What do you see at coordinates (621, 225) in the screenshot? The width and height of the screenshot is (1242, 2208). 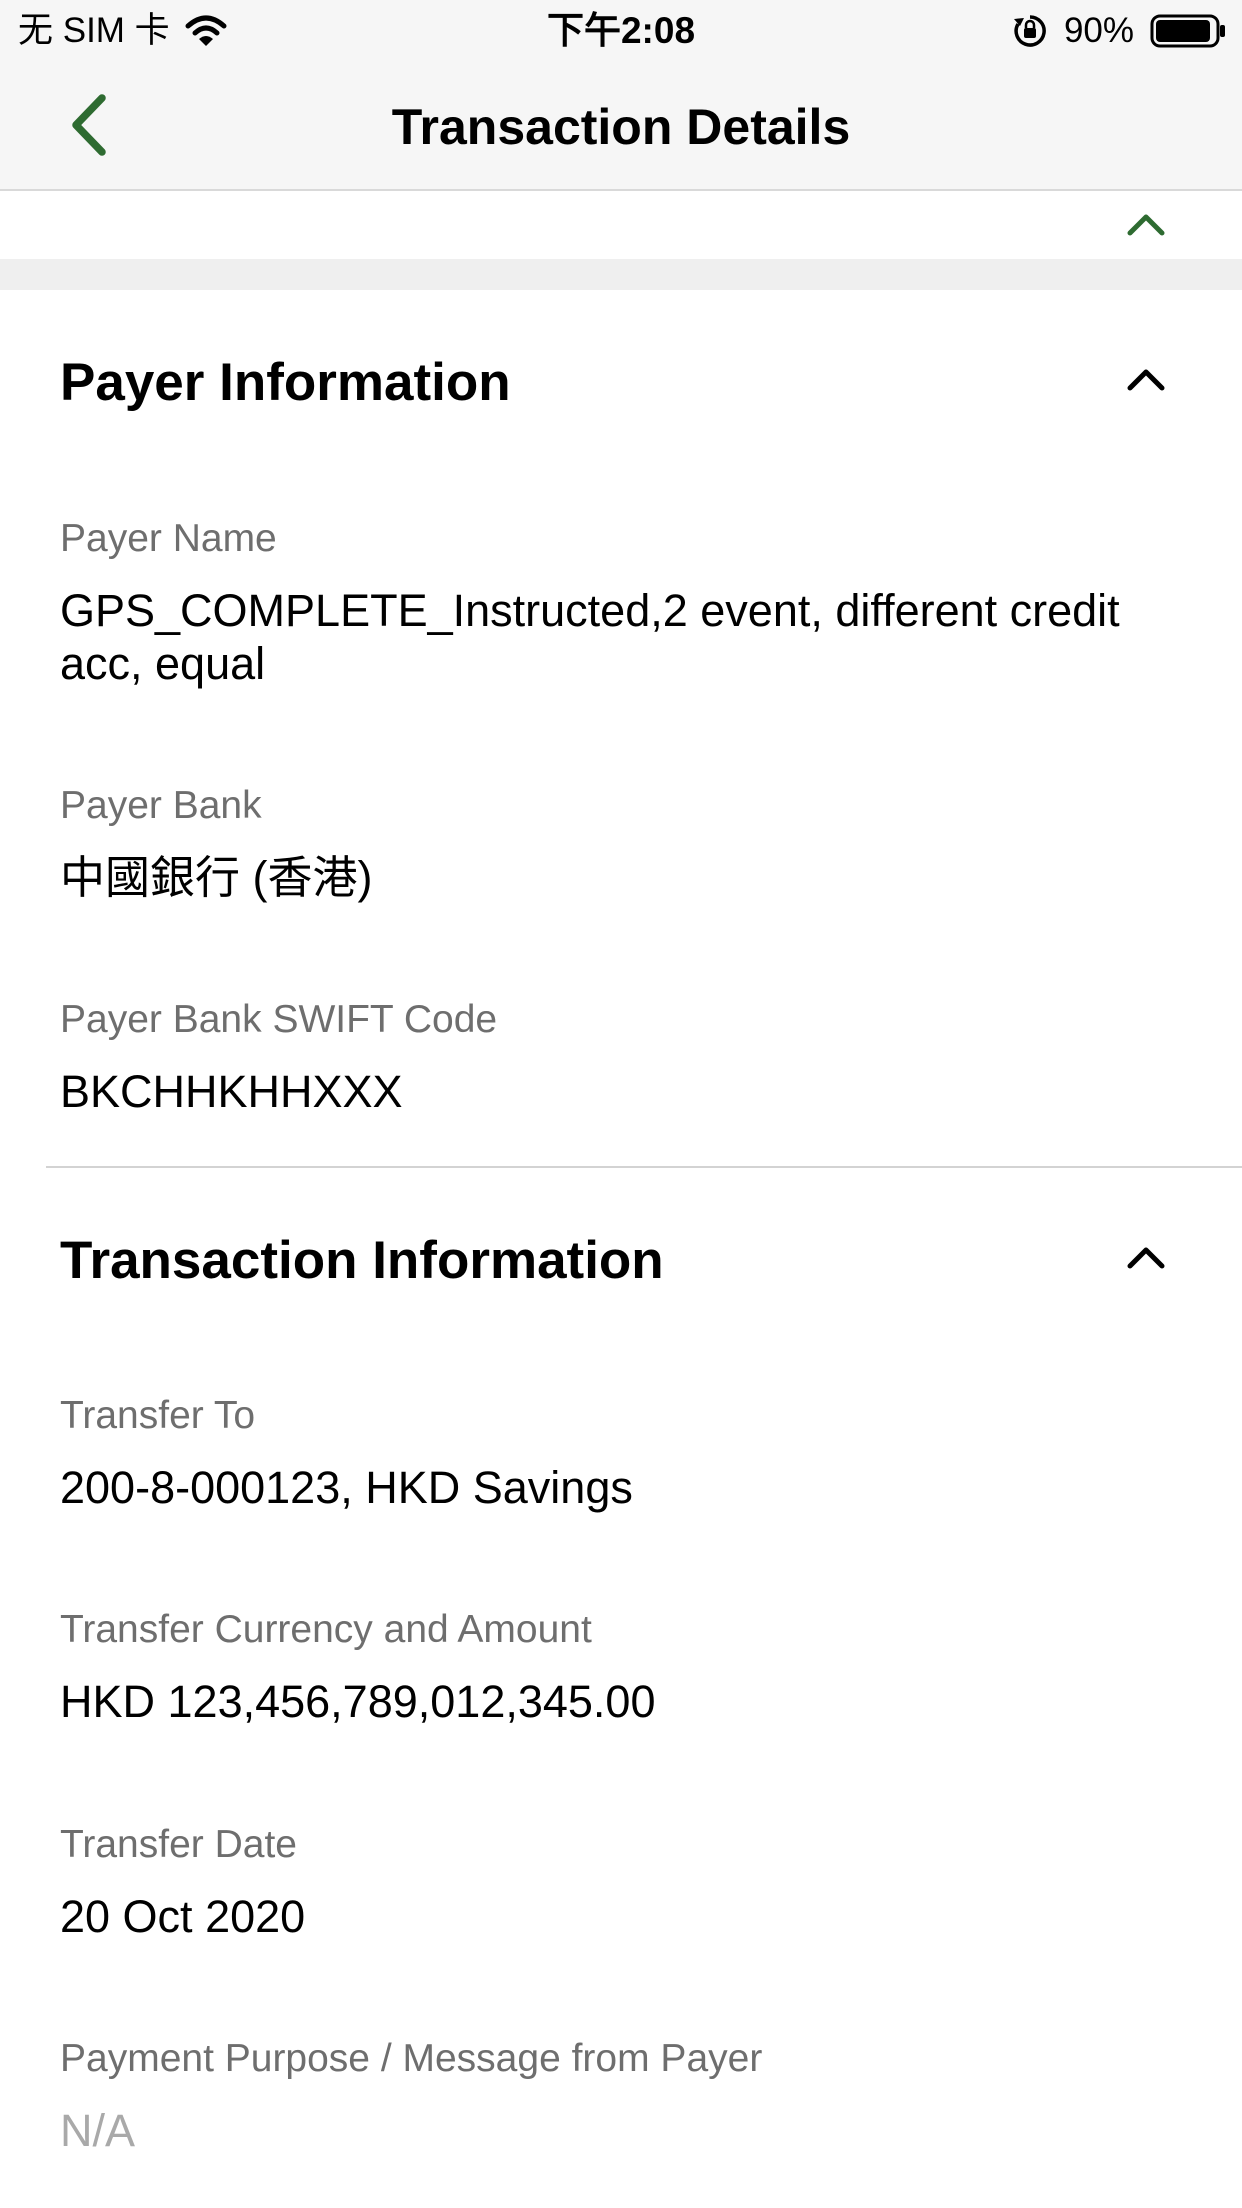 I see `collapsed-section-strip` at bounding box center [621, 225].